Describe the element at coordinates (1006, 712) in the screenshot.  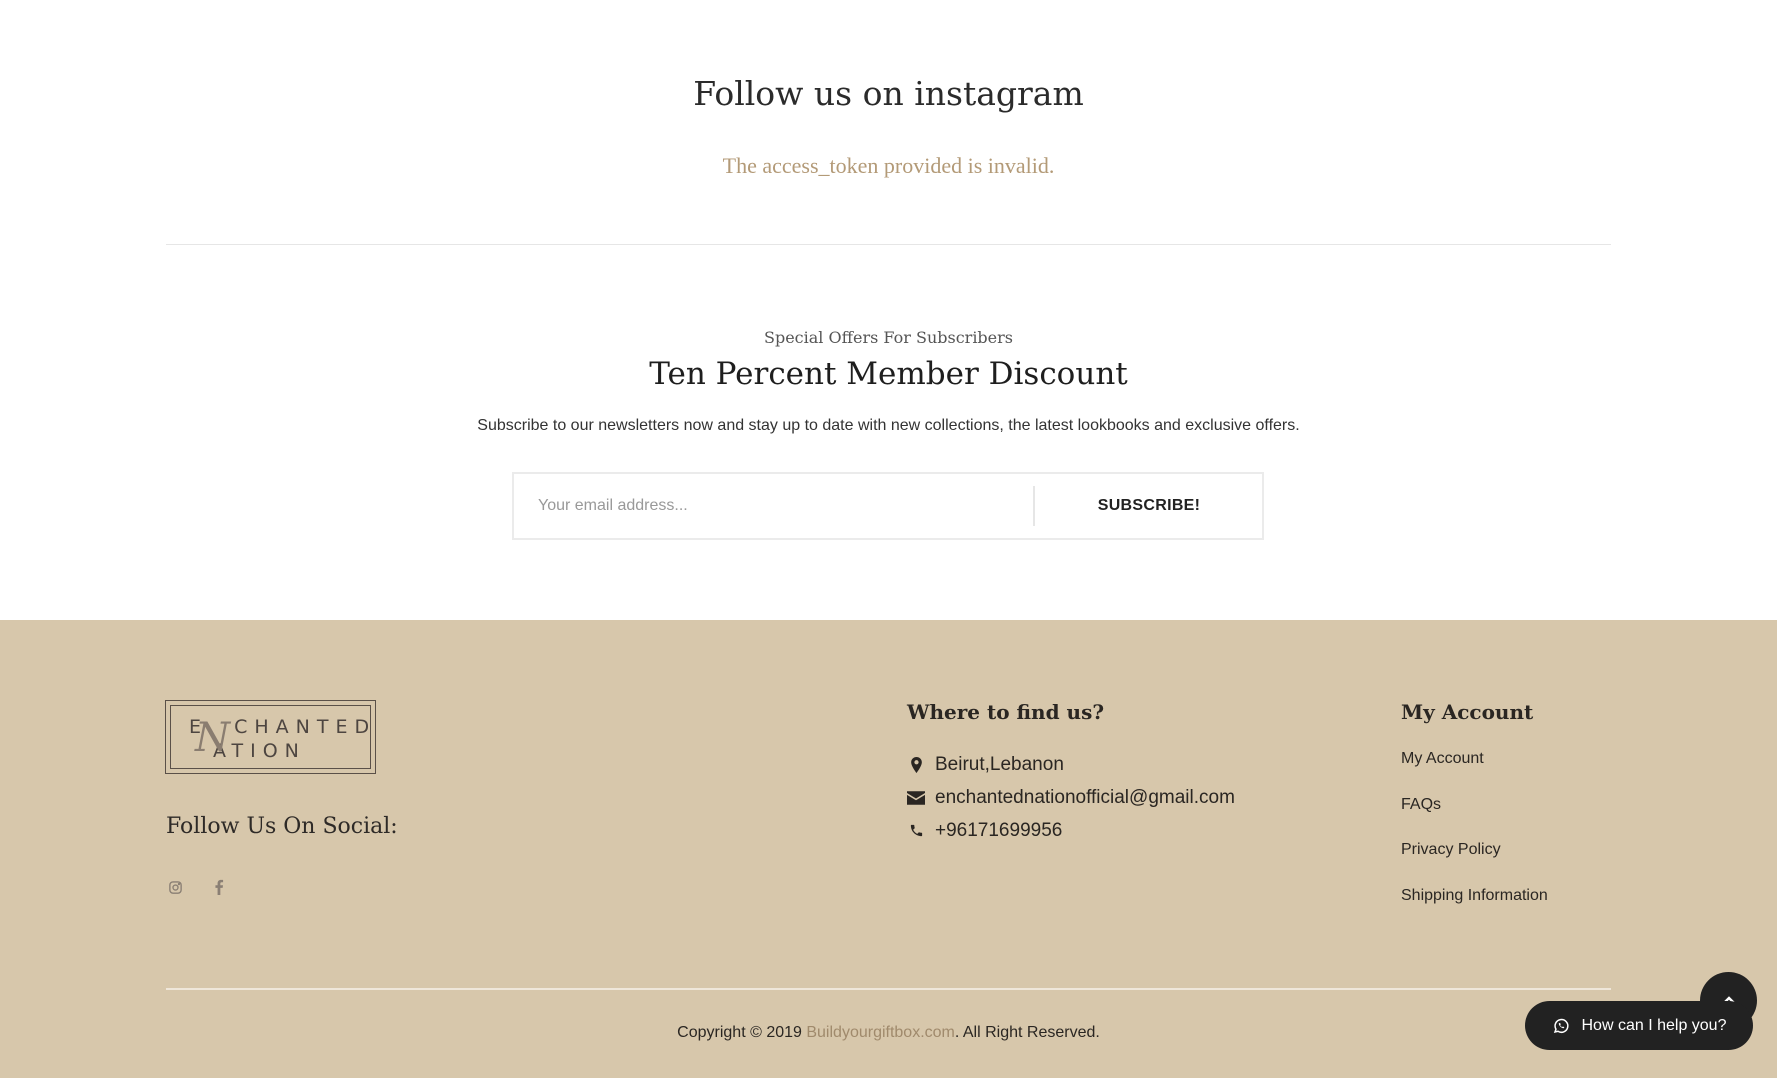
I see `find-us-title: Where to find us?` at that location.